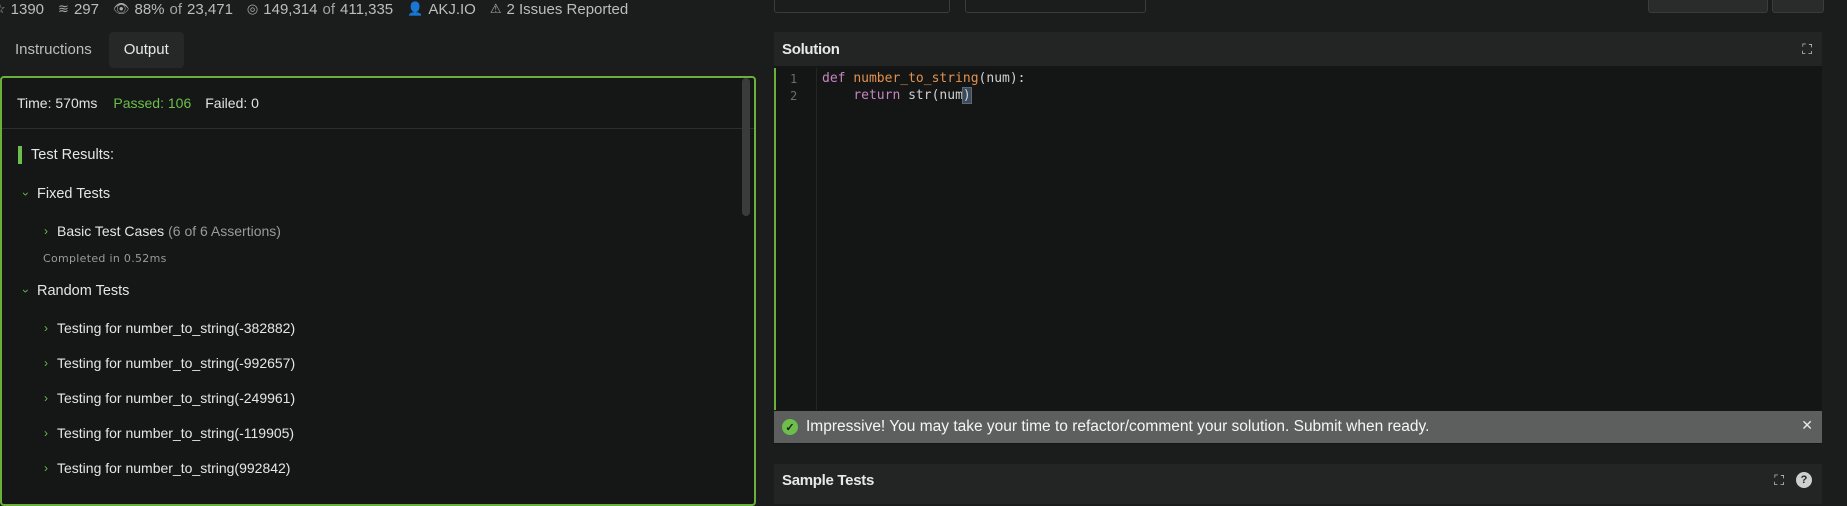 Image resolution: width=1847 pixels, height=506 pixels. I want to click on output-scrollbar, so click(746, 147).